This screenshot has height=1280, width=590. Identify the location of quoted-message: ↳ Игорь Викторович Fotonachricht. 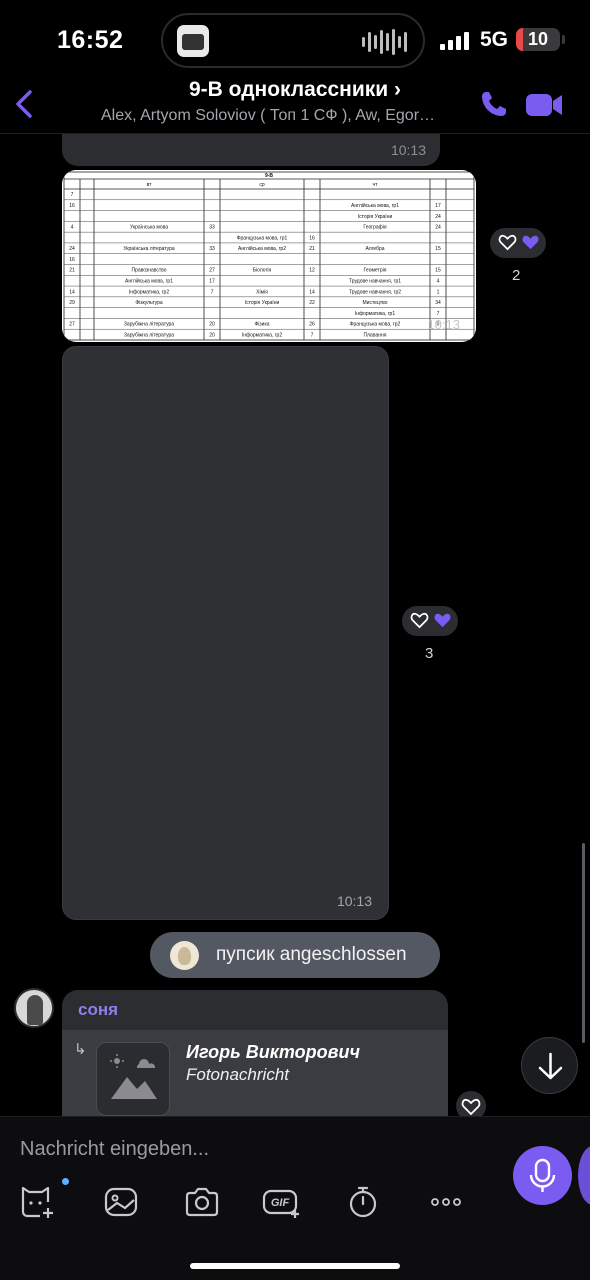
(255, 1075).